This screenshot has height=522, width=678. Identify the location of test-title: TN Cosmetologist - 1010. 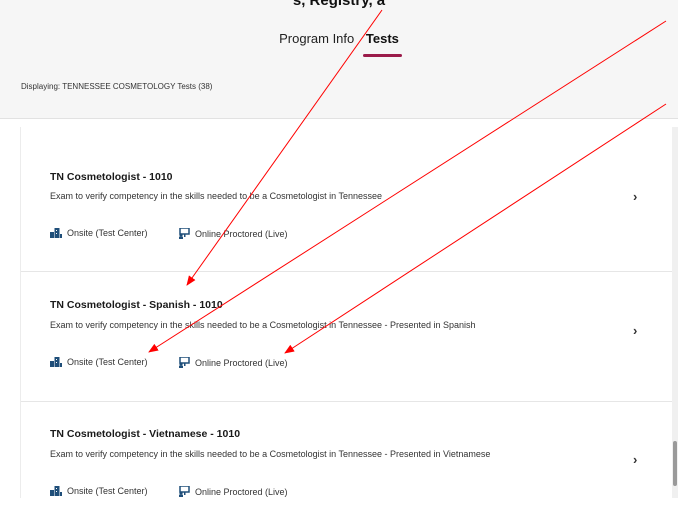
(111, 177).